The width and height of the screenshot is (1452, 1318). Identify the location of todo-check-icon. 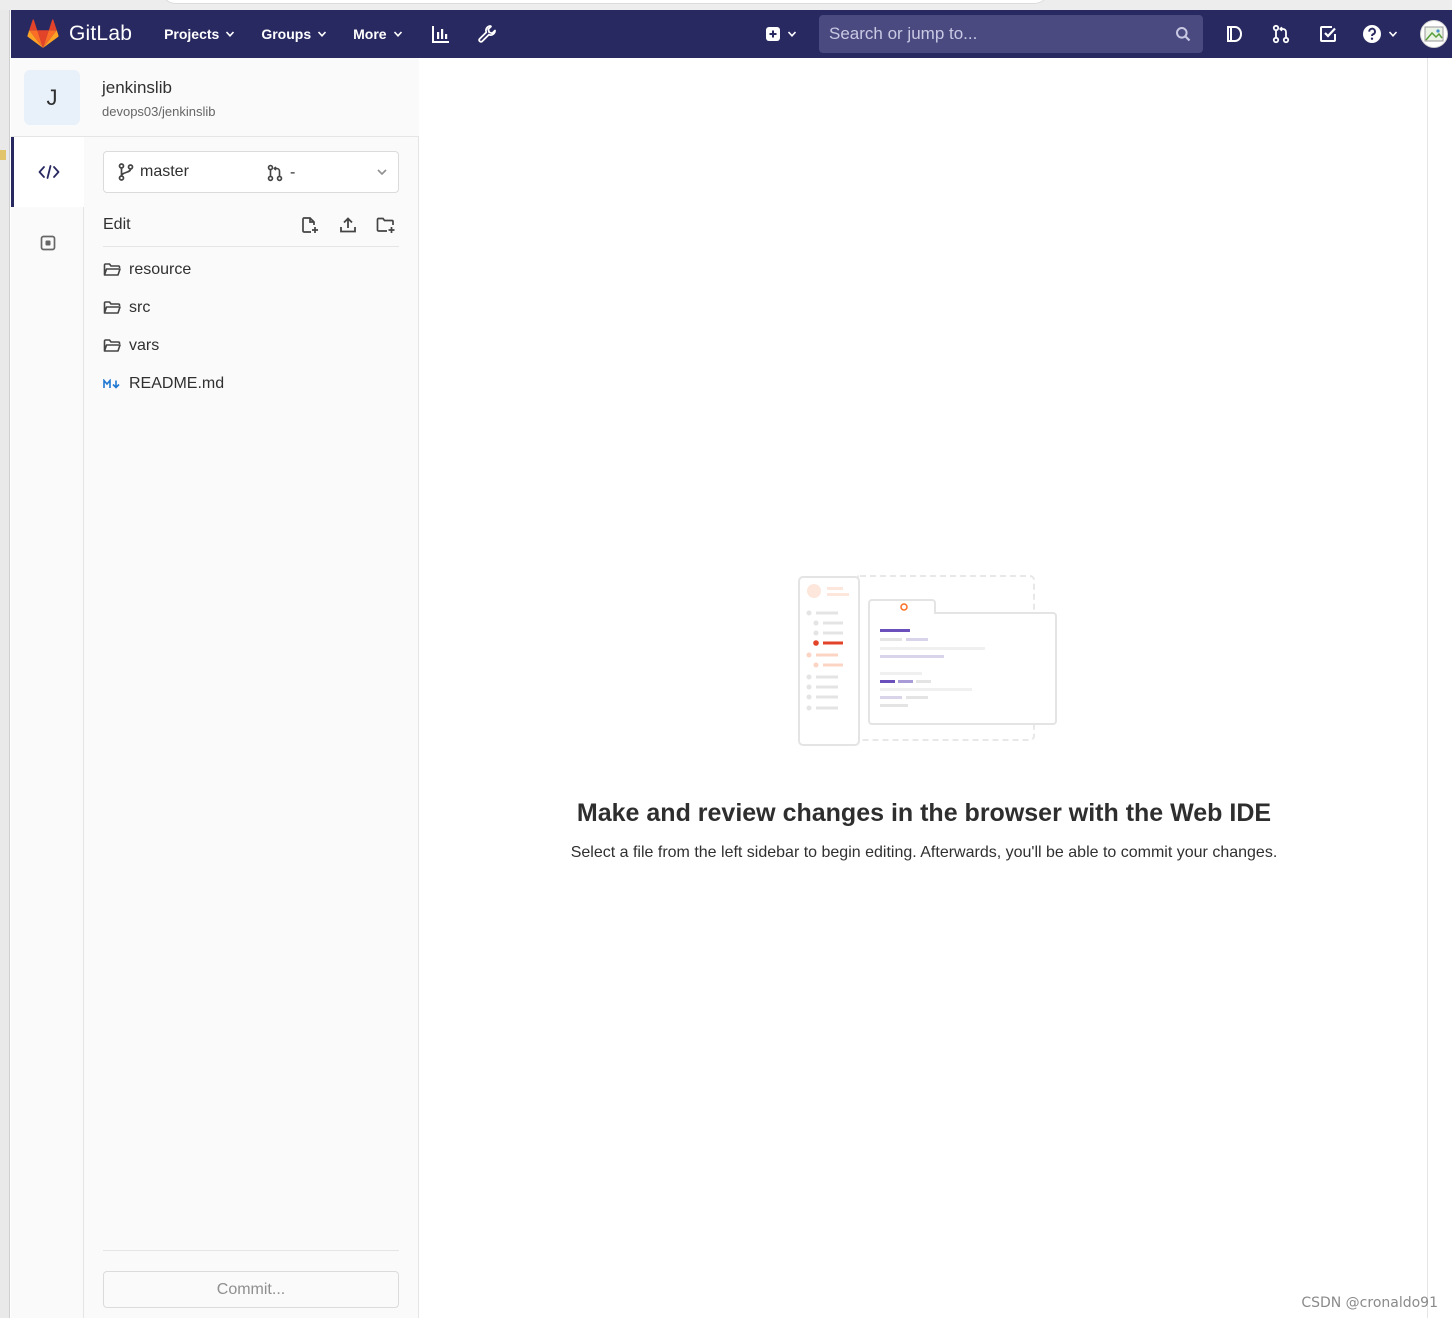
(1328, 34).